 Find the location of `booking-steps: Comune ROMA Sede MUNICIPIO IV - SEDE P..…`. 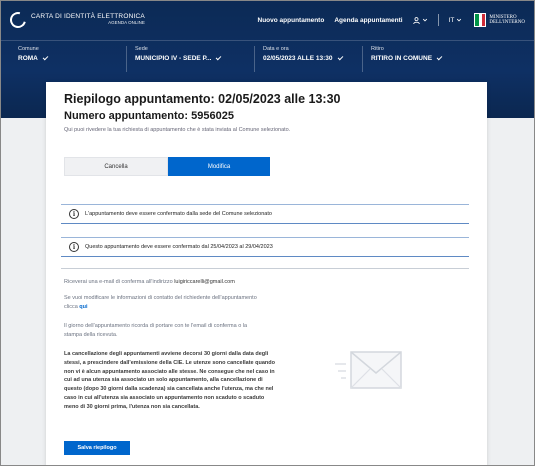

booking-steps: Comune ROMA Sede MUNICIPIO IV - SEDE P..… is located at coordinates (267, 59).